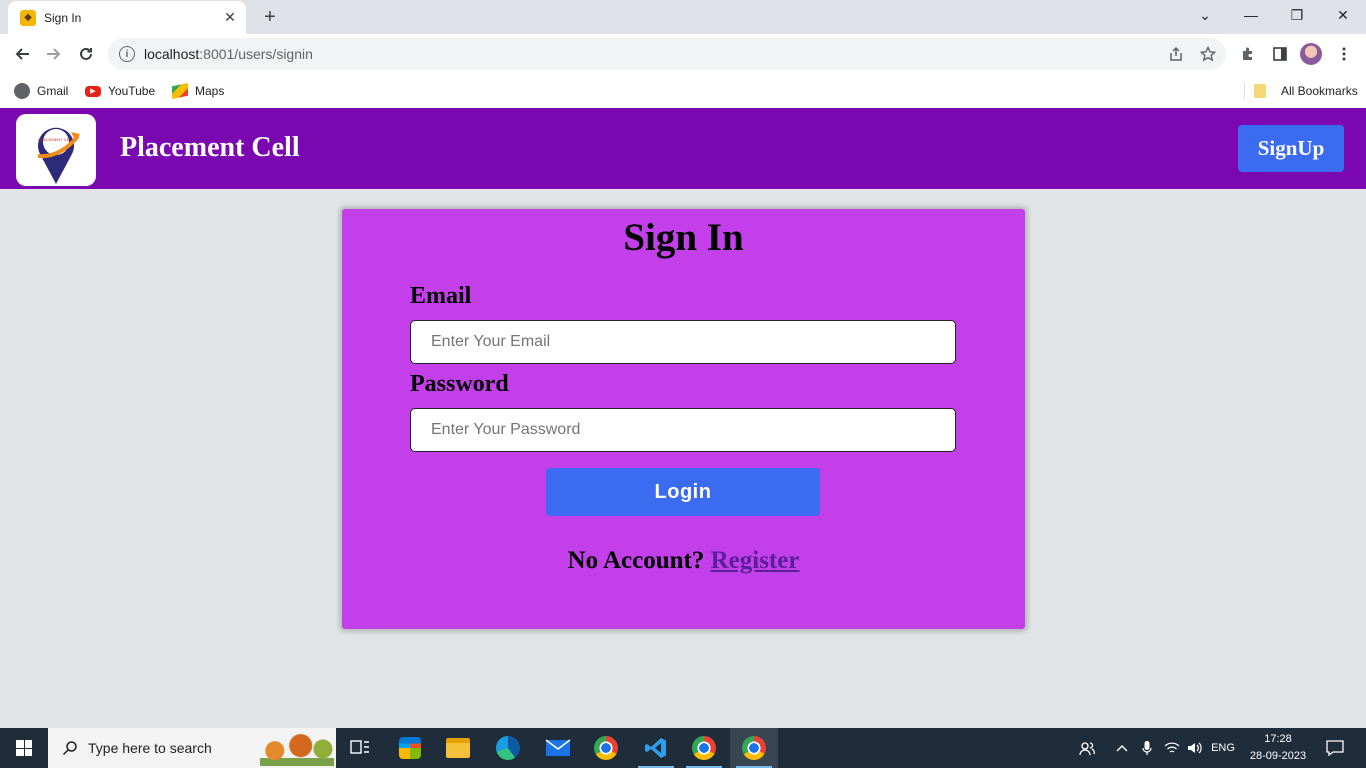 This screenshot has width=1366, height=768. I want to click on mail-icon, so click(558, 747).